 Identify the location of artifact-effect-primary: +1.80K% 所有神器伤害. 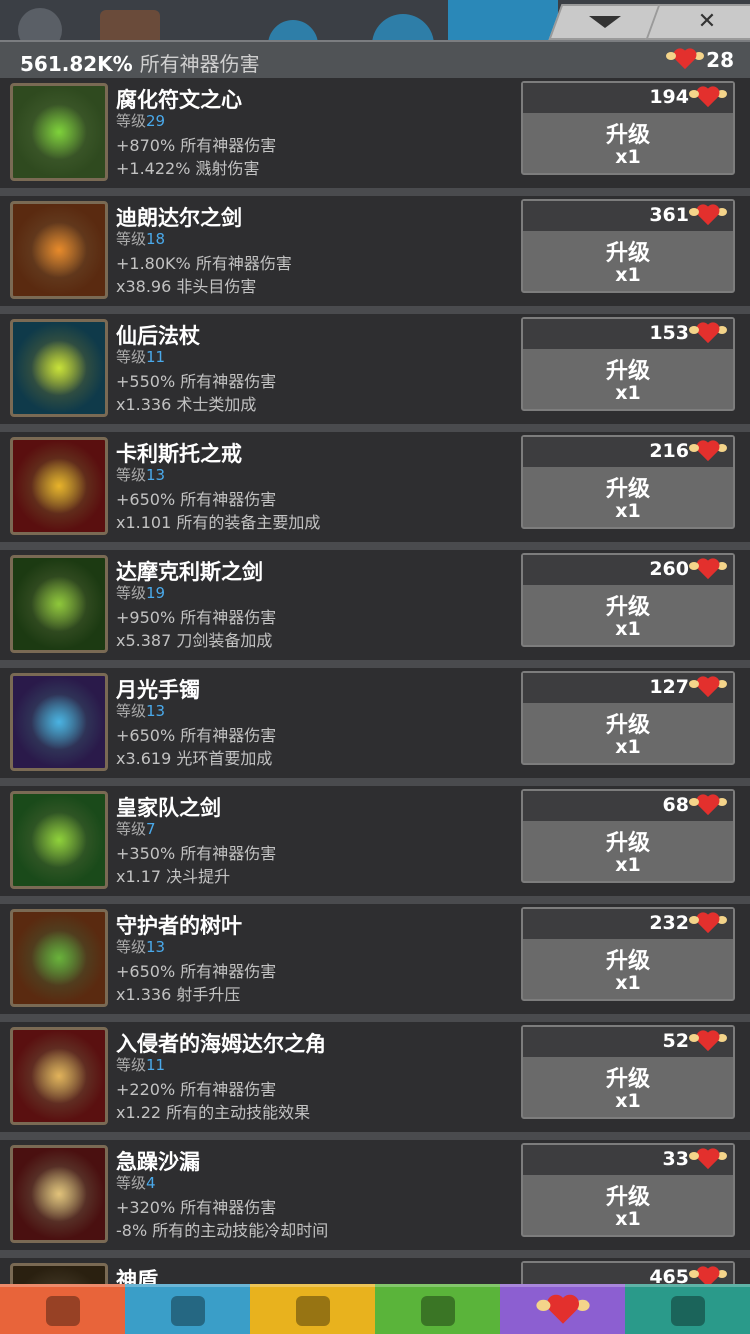
(204, 263).